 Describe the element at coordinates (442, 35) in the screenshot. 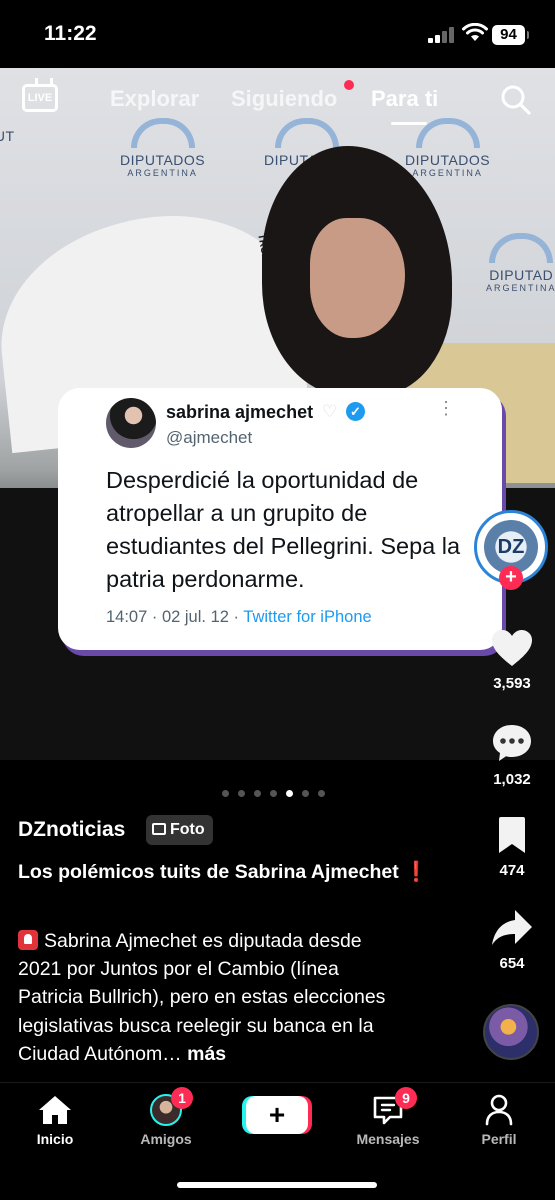

I see `cellular-signal-icon` at that location.